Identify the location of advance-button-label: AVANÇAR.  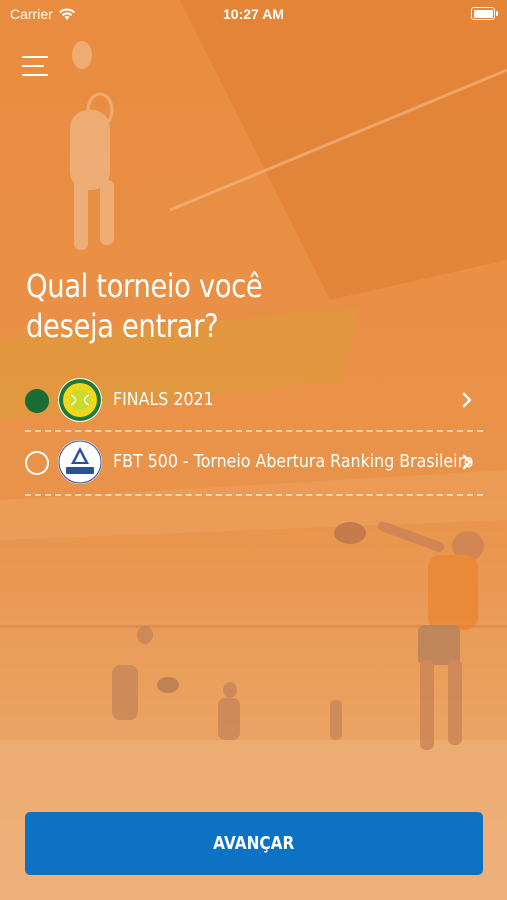
(254, 843).